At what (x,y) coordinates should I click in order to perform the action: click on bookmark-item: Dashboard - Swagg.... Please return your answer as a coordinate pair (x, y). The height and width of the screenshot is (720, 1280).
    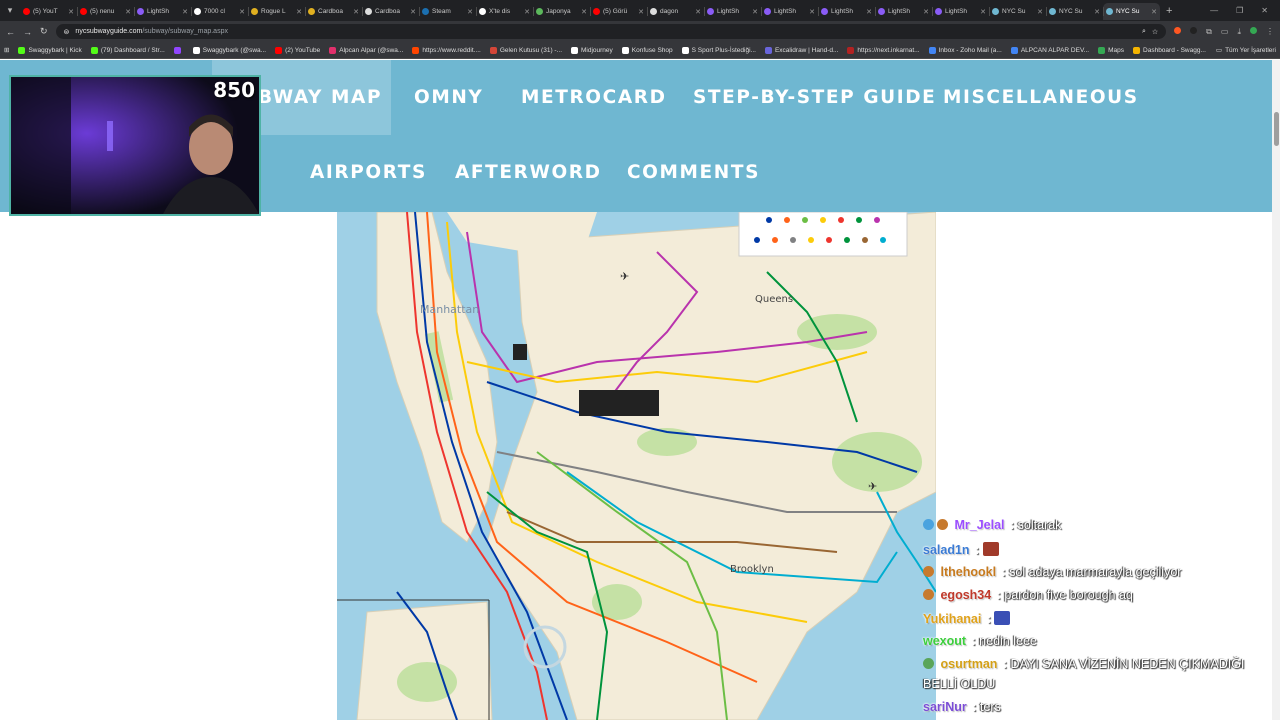
    Looking at the image, I should click on (1169, 50).